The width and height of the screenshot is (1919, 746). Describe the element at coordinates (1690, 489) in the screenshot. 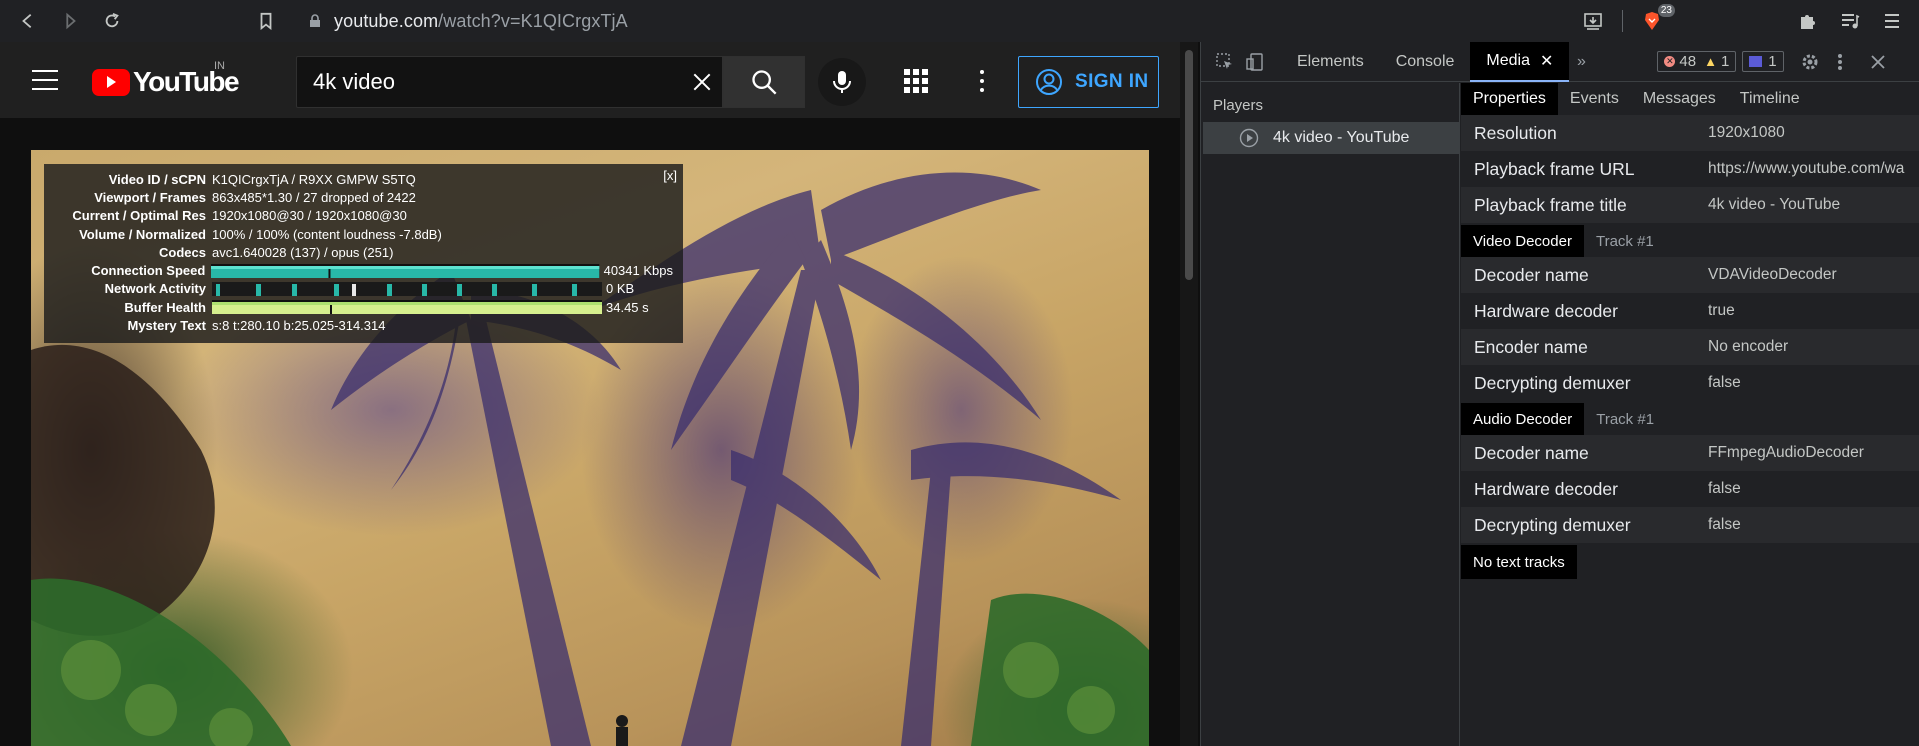

I see `property-row: Hardware decoder false` at that location.